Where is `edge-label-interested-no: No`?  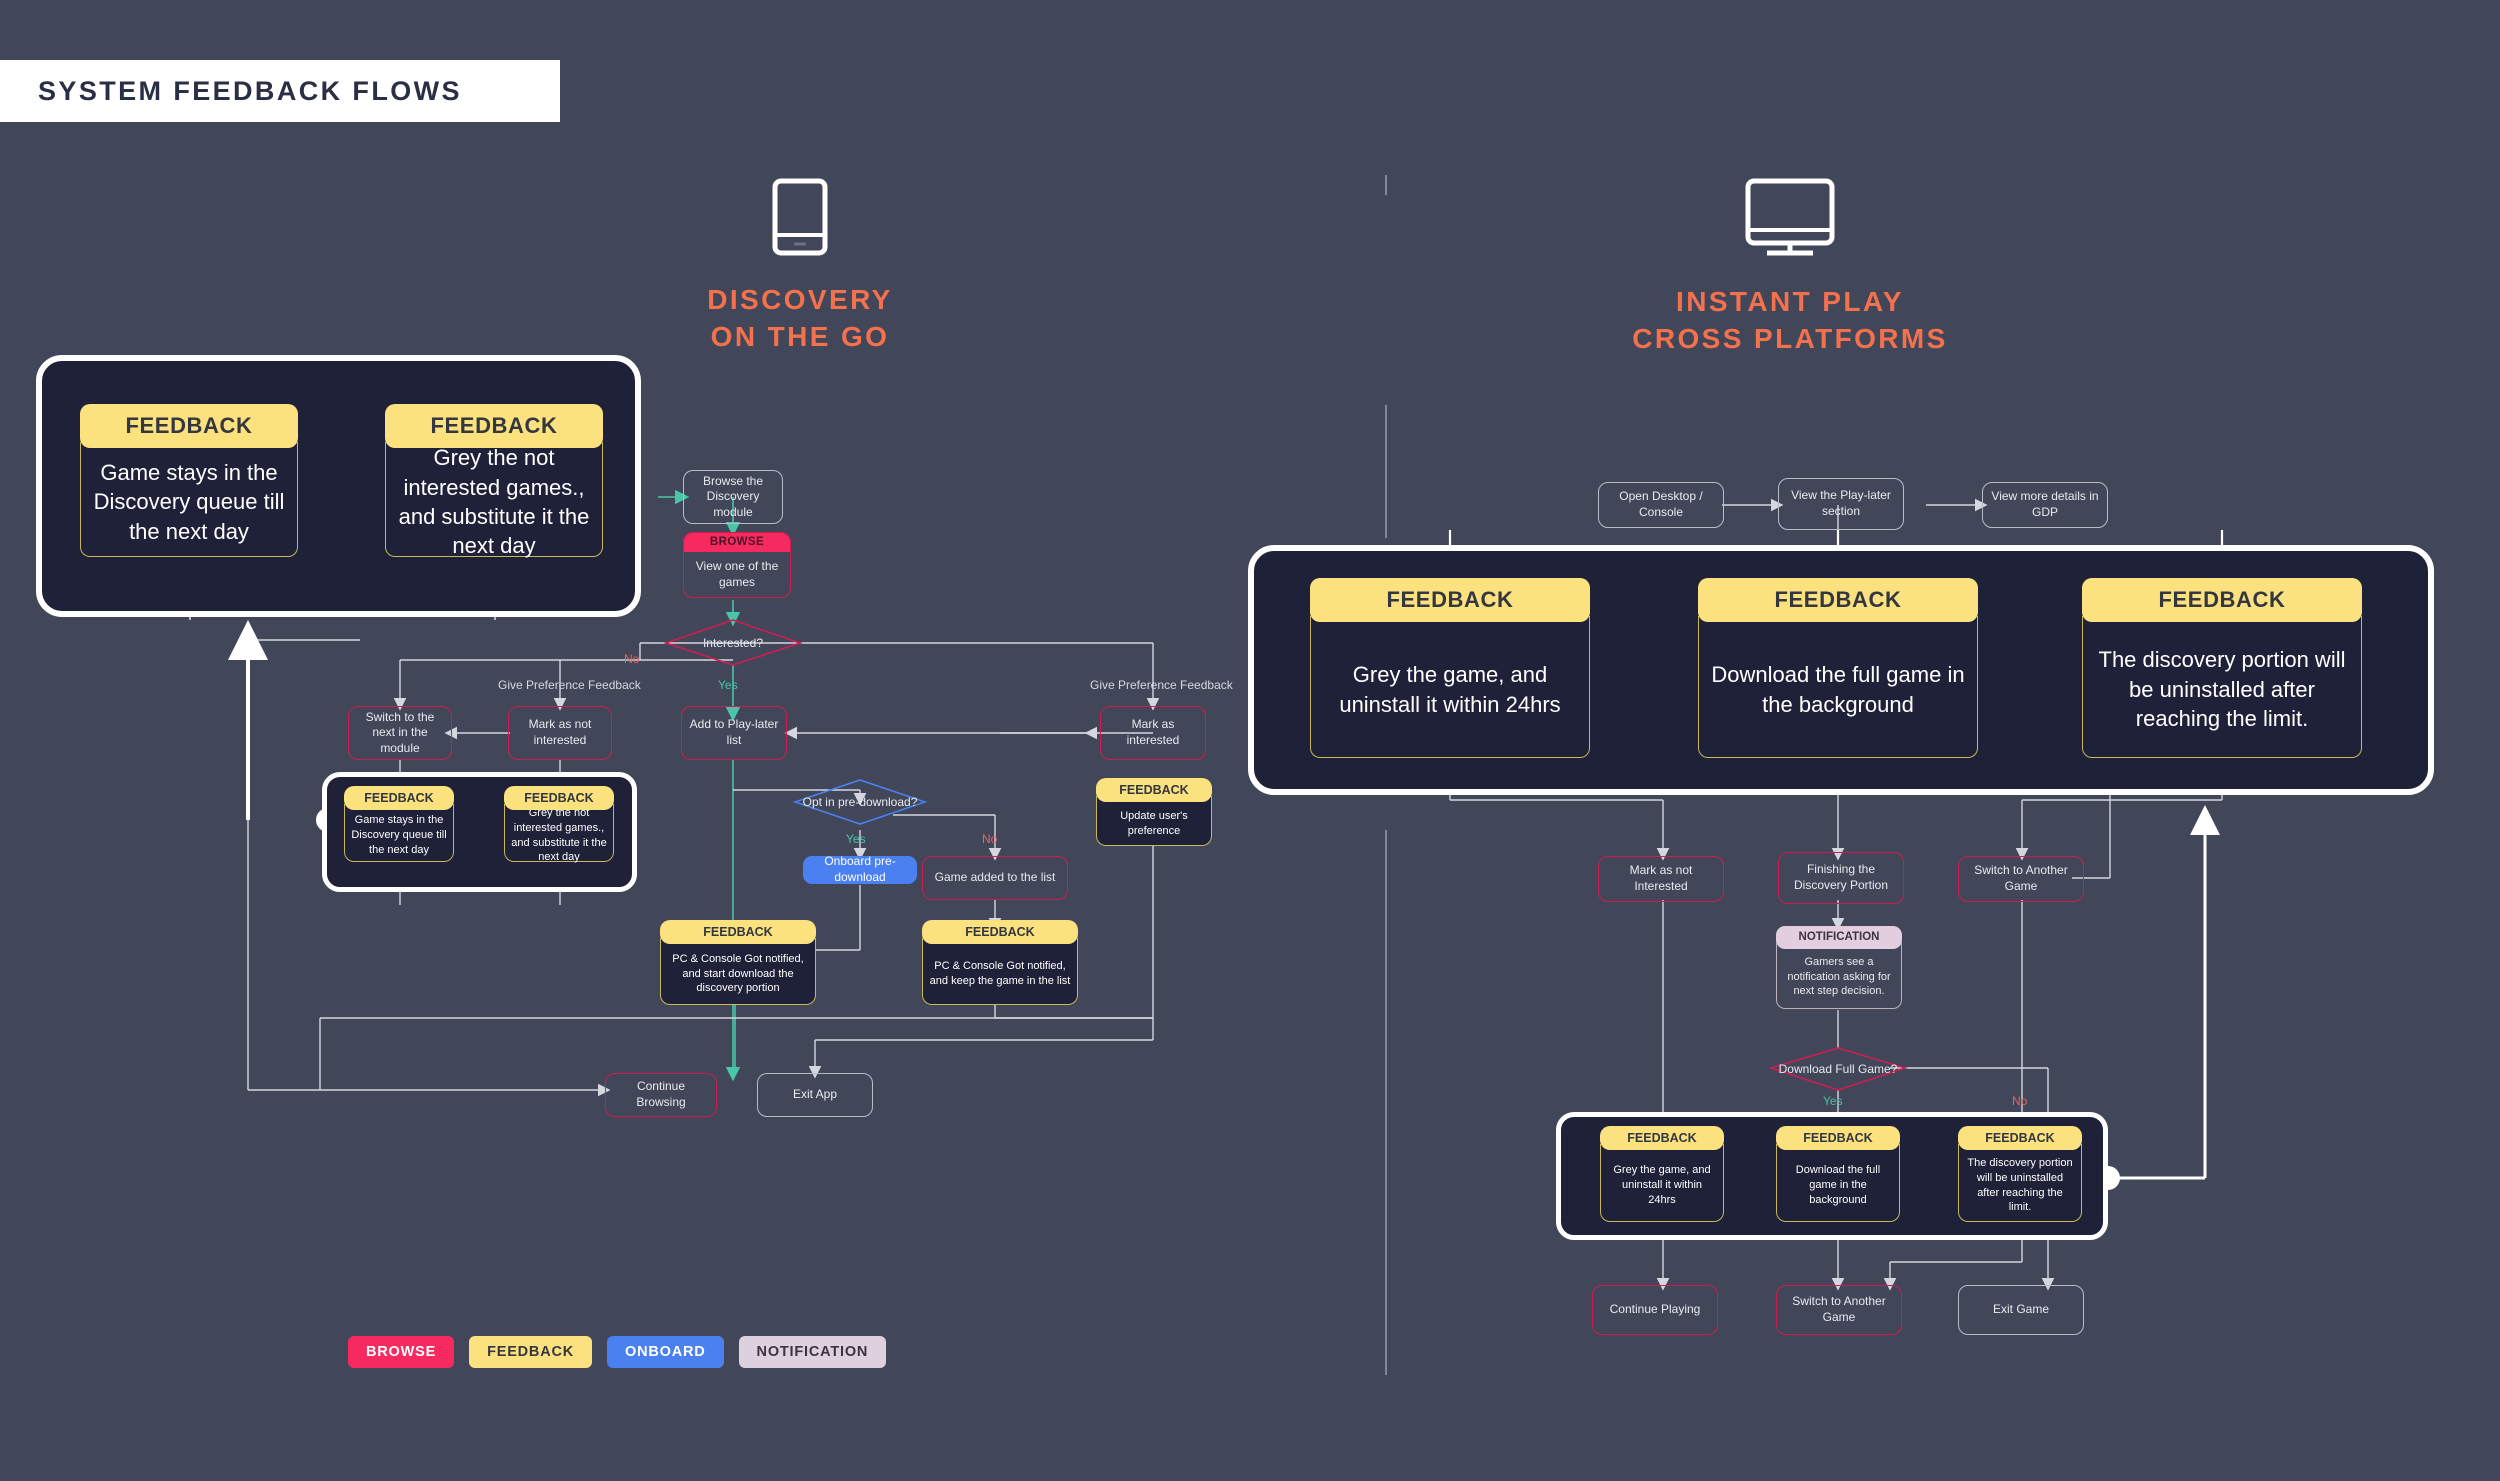
edge-label-interested-no: No is located at coordinates (632, 659).